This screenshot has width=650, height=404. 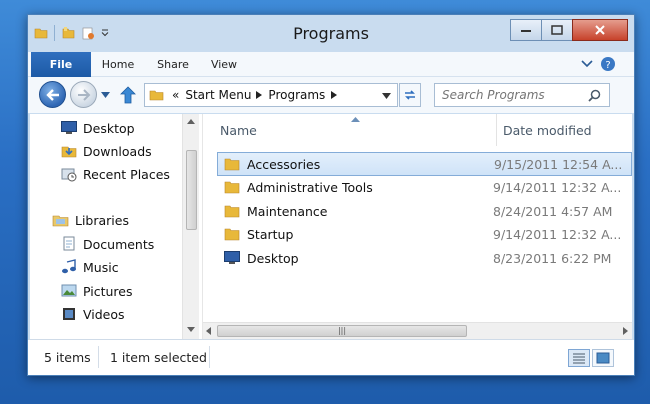 I want to click on search-input, so click(x=512, y=95).